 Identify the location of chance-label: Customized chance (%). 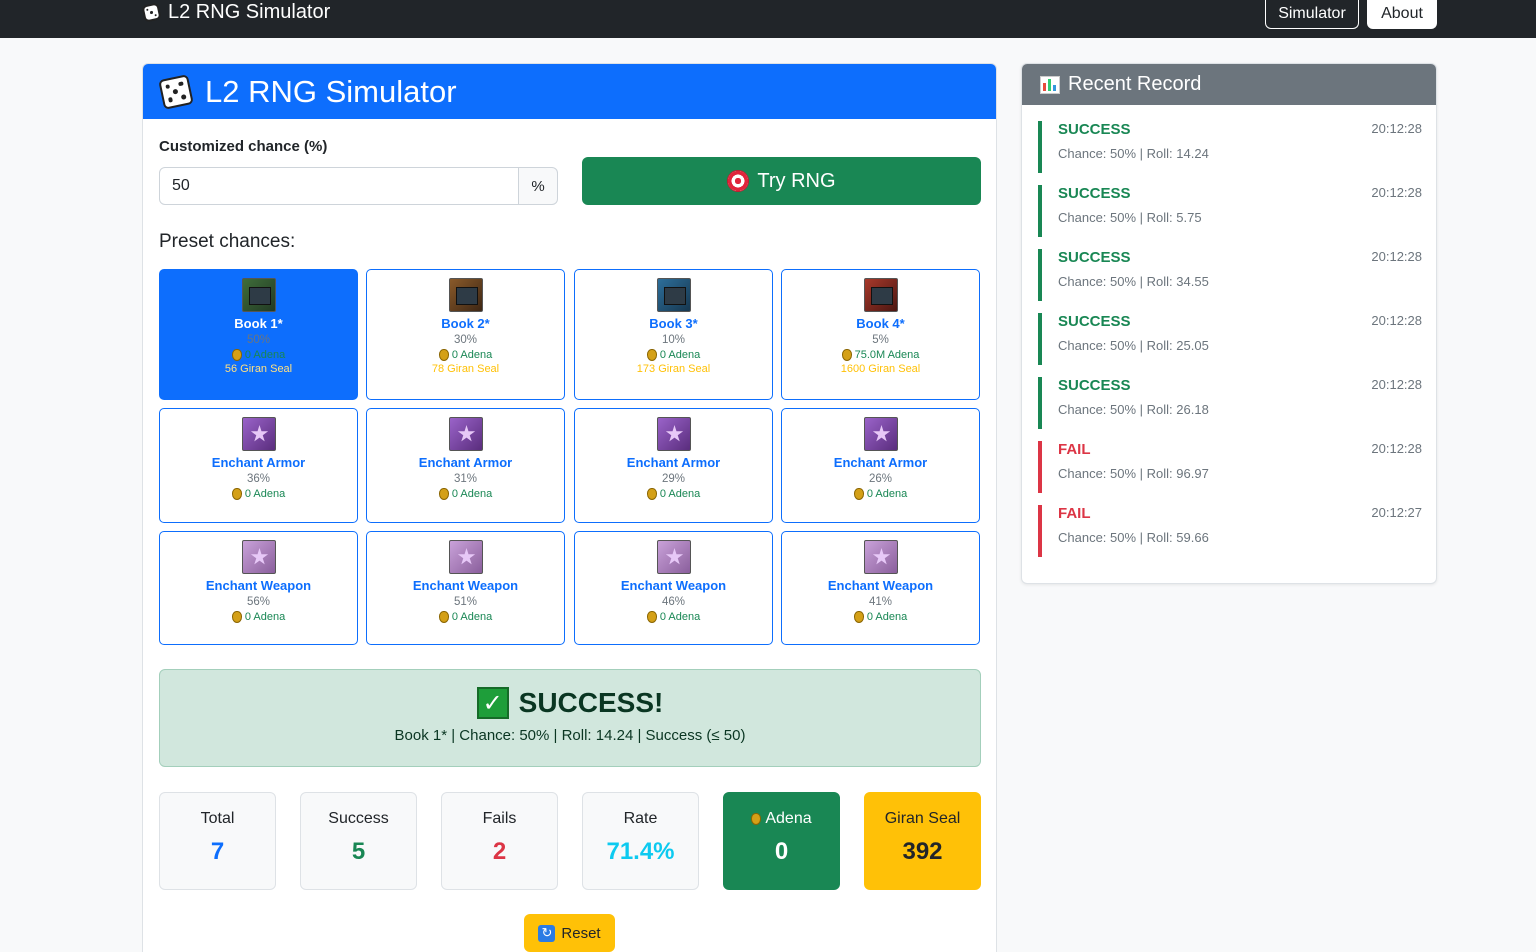
(243, 146).